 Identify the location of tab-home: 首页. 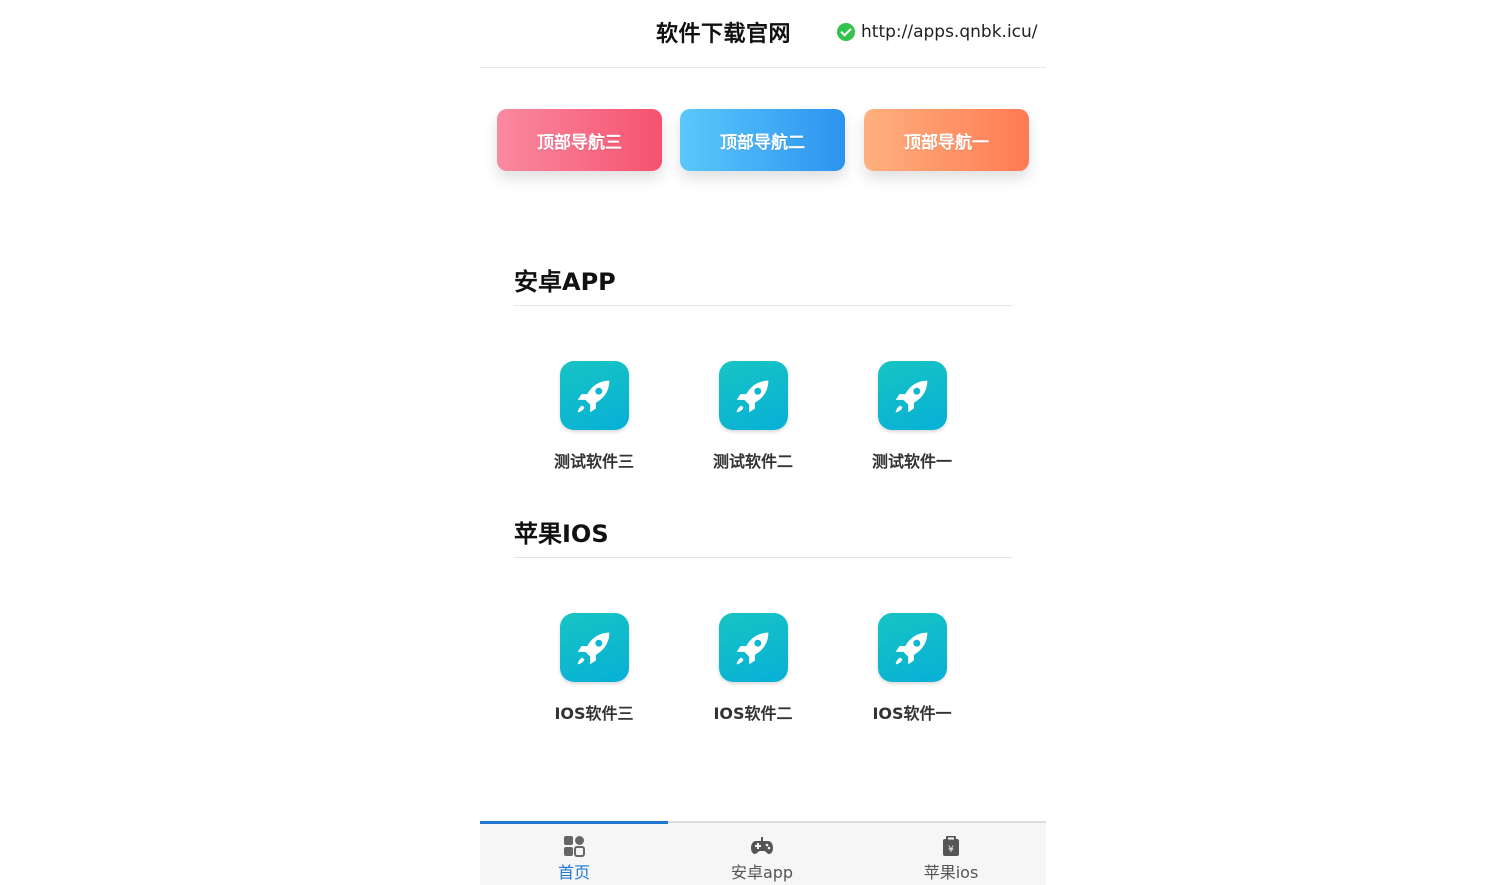
(574, 853).